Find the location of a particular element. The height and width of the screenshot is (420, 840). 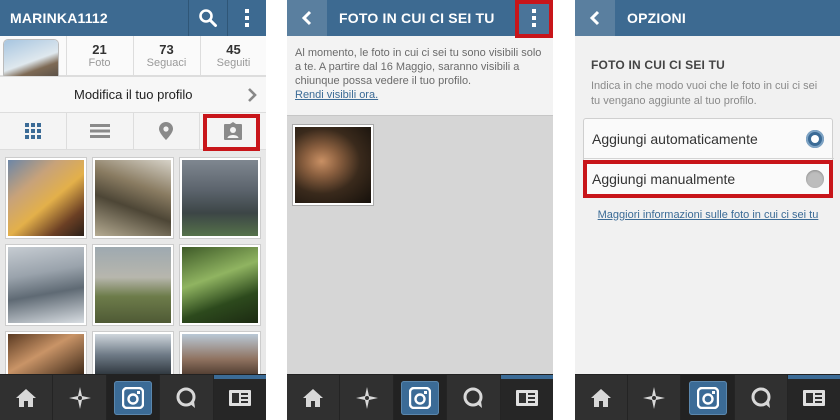

stat-label: Seguiti is located at coordinates (233, 63).